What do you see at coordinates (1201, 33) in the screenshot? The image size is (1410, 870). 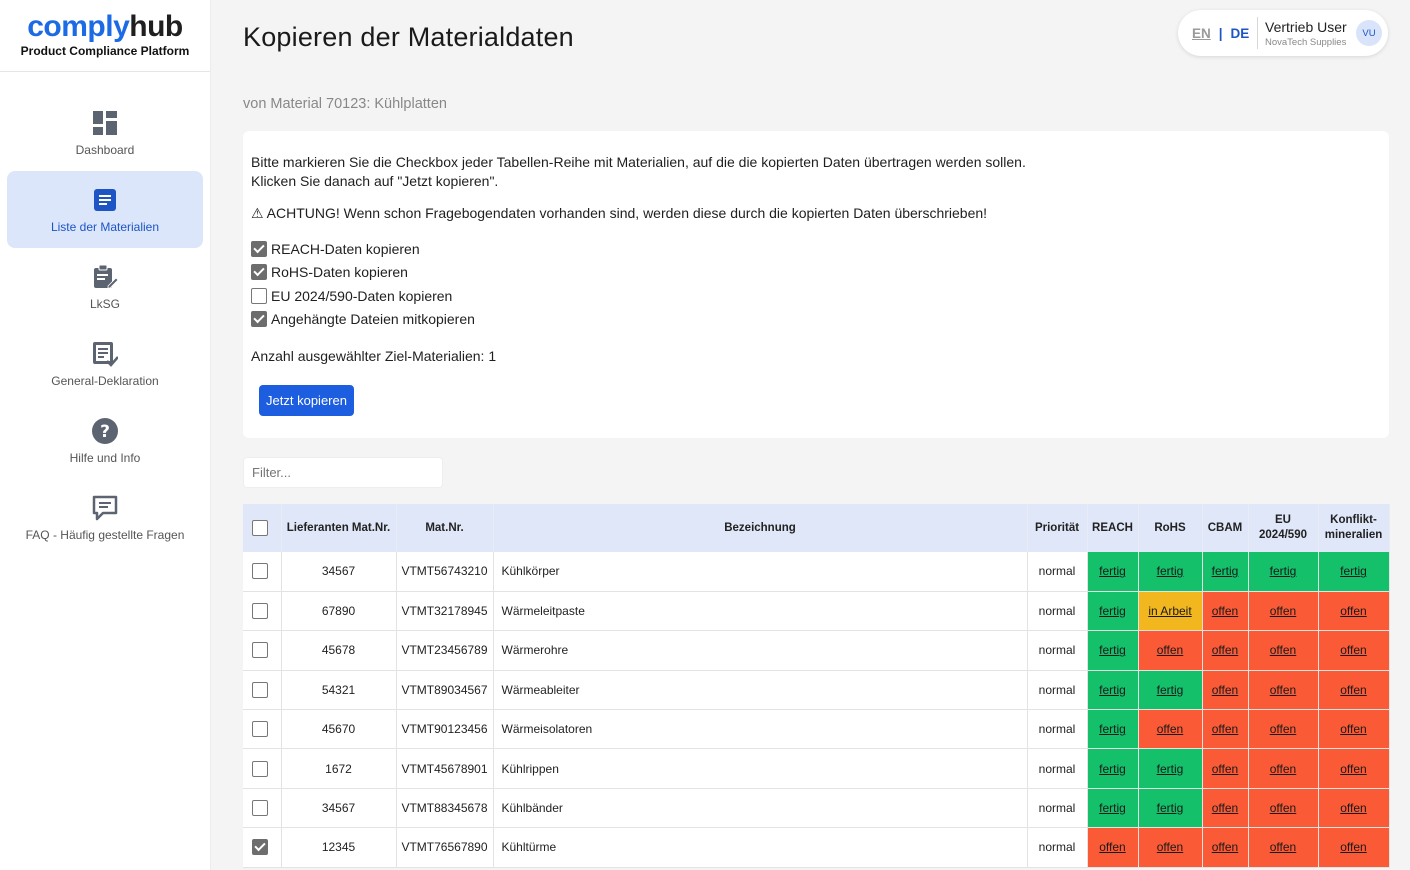 I see `lang-en-link: EN` at bounding box center [1201, 33].